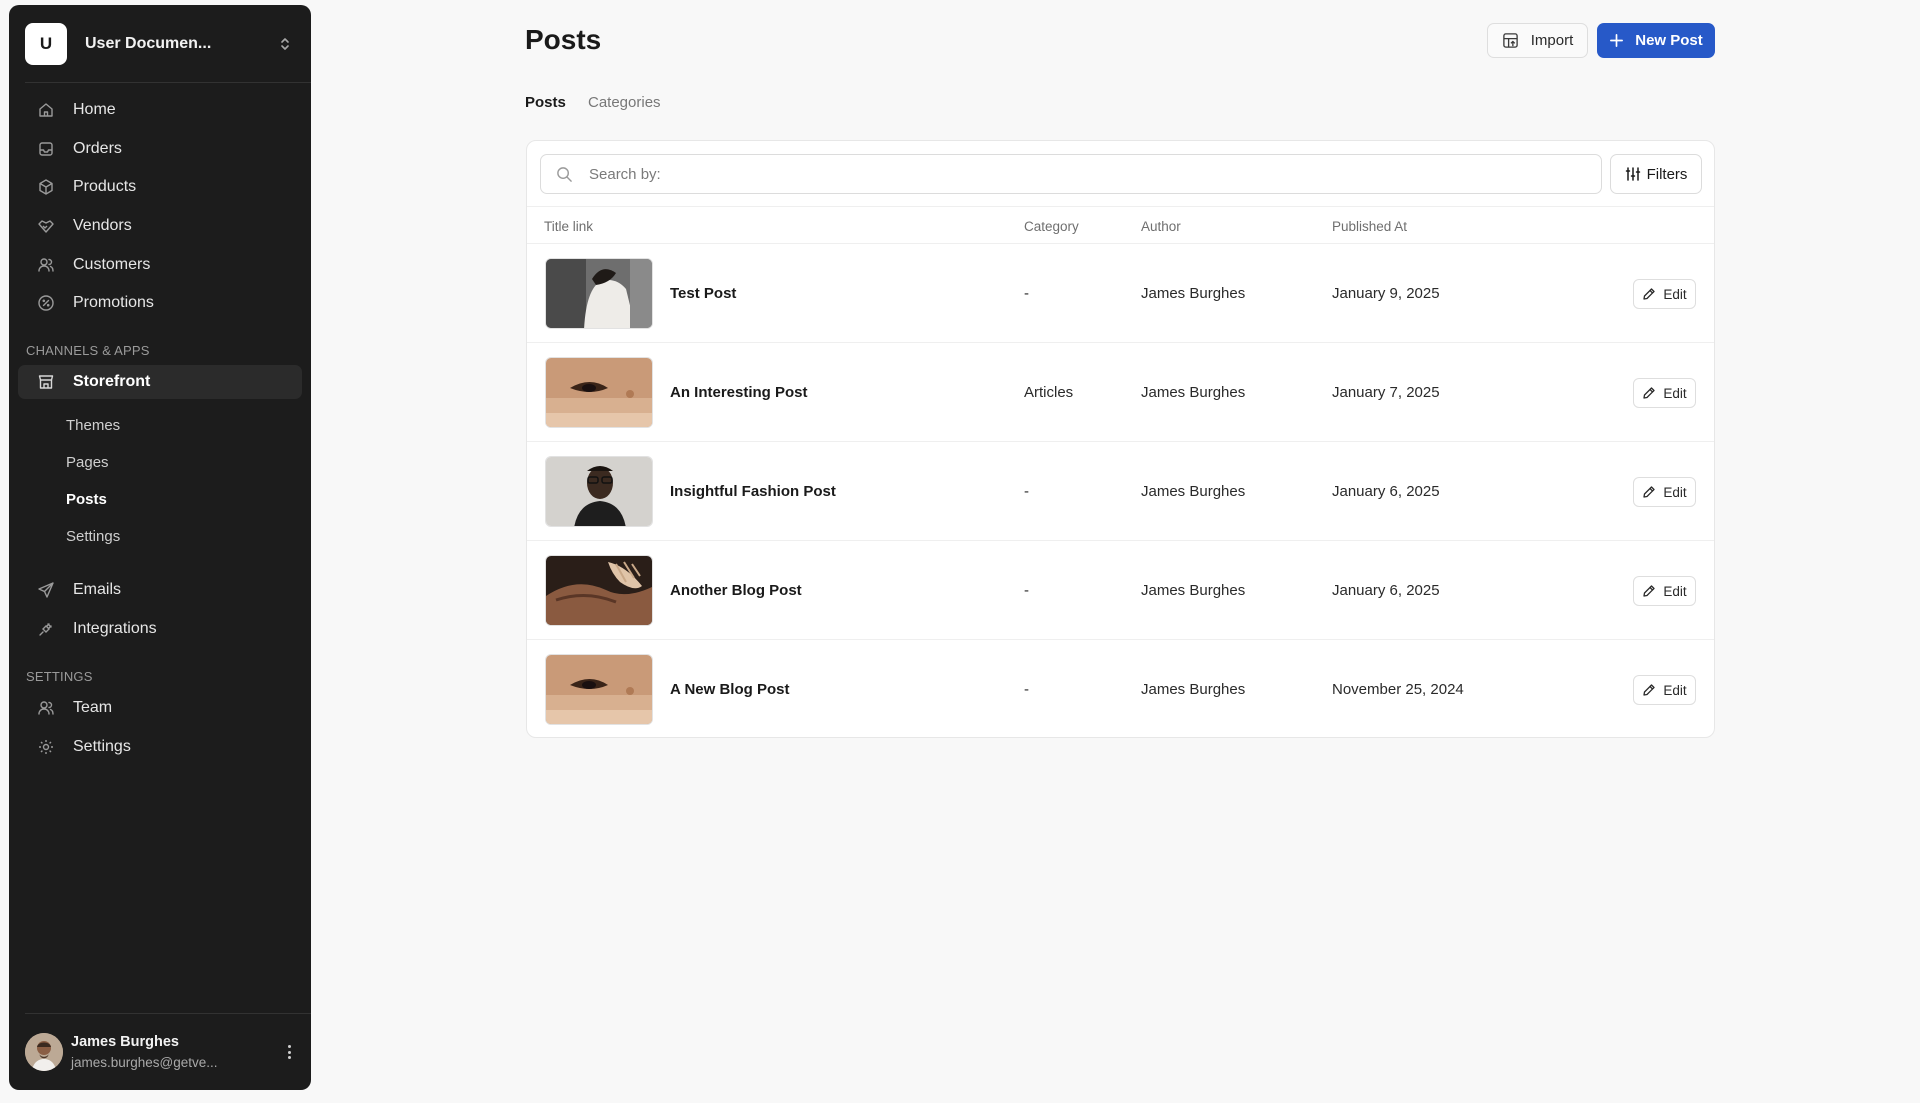  Describe the element at coordinates (703, 293) in the screenshot. I see `post-title: Test Post` at that location.